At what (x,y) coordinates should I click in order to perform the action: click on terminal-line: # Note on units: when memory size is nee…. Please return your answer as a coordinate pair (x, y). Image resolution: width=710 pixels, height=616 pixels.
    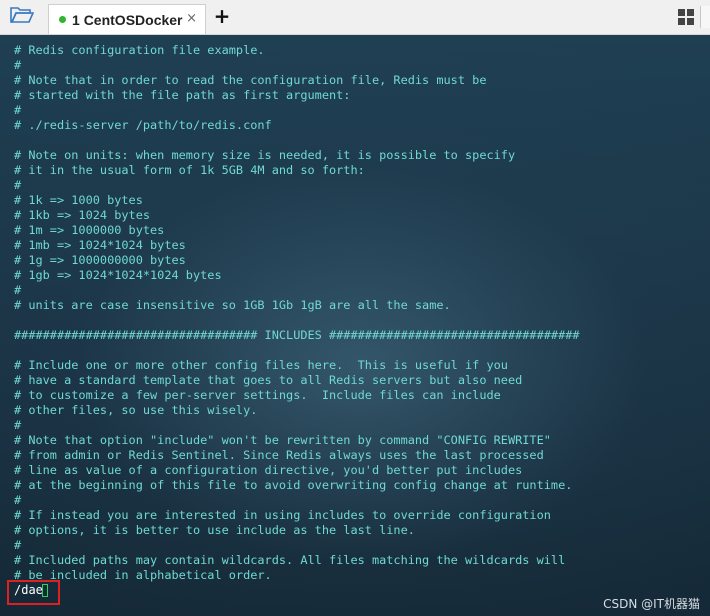
    Looking at the image, I should click on (265, 155).